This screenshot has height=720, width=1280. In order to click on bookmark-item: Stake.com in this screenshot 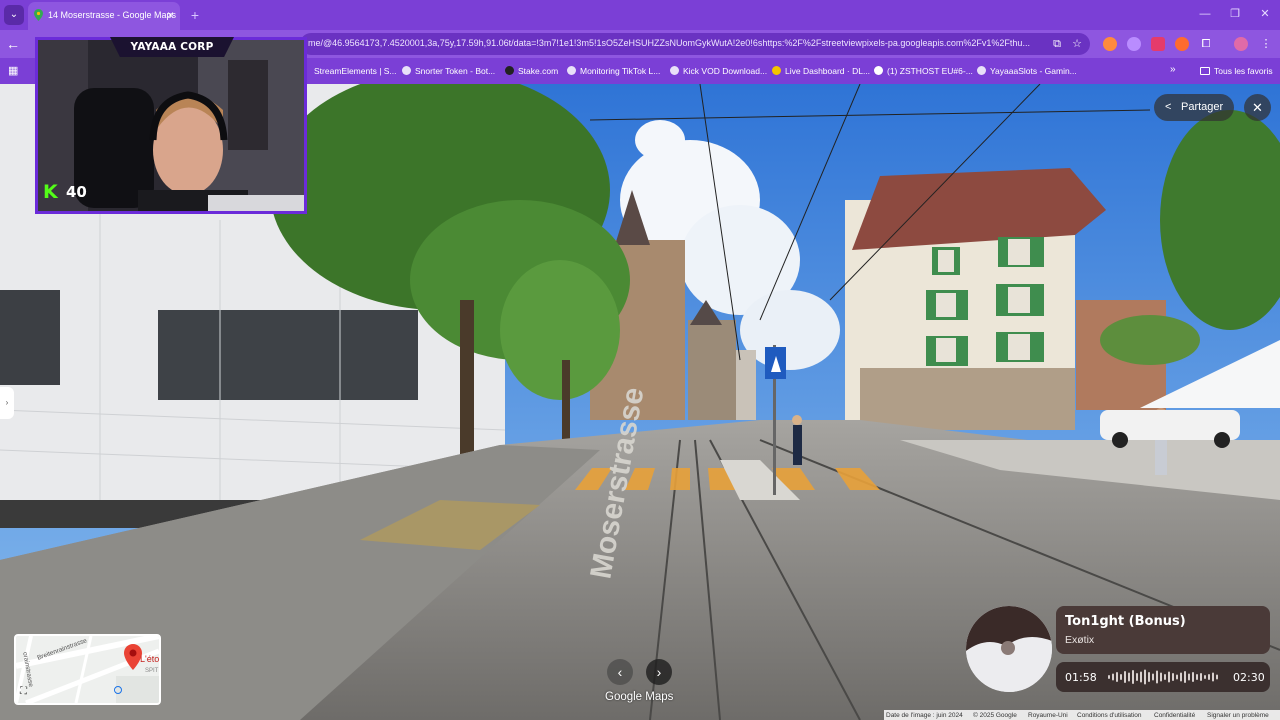, I will do `click(531, 71)`.